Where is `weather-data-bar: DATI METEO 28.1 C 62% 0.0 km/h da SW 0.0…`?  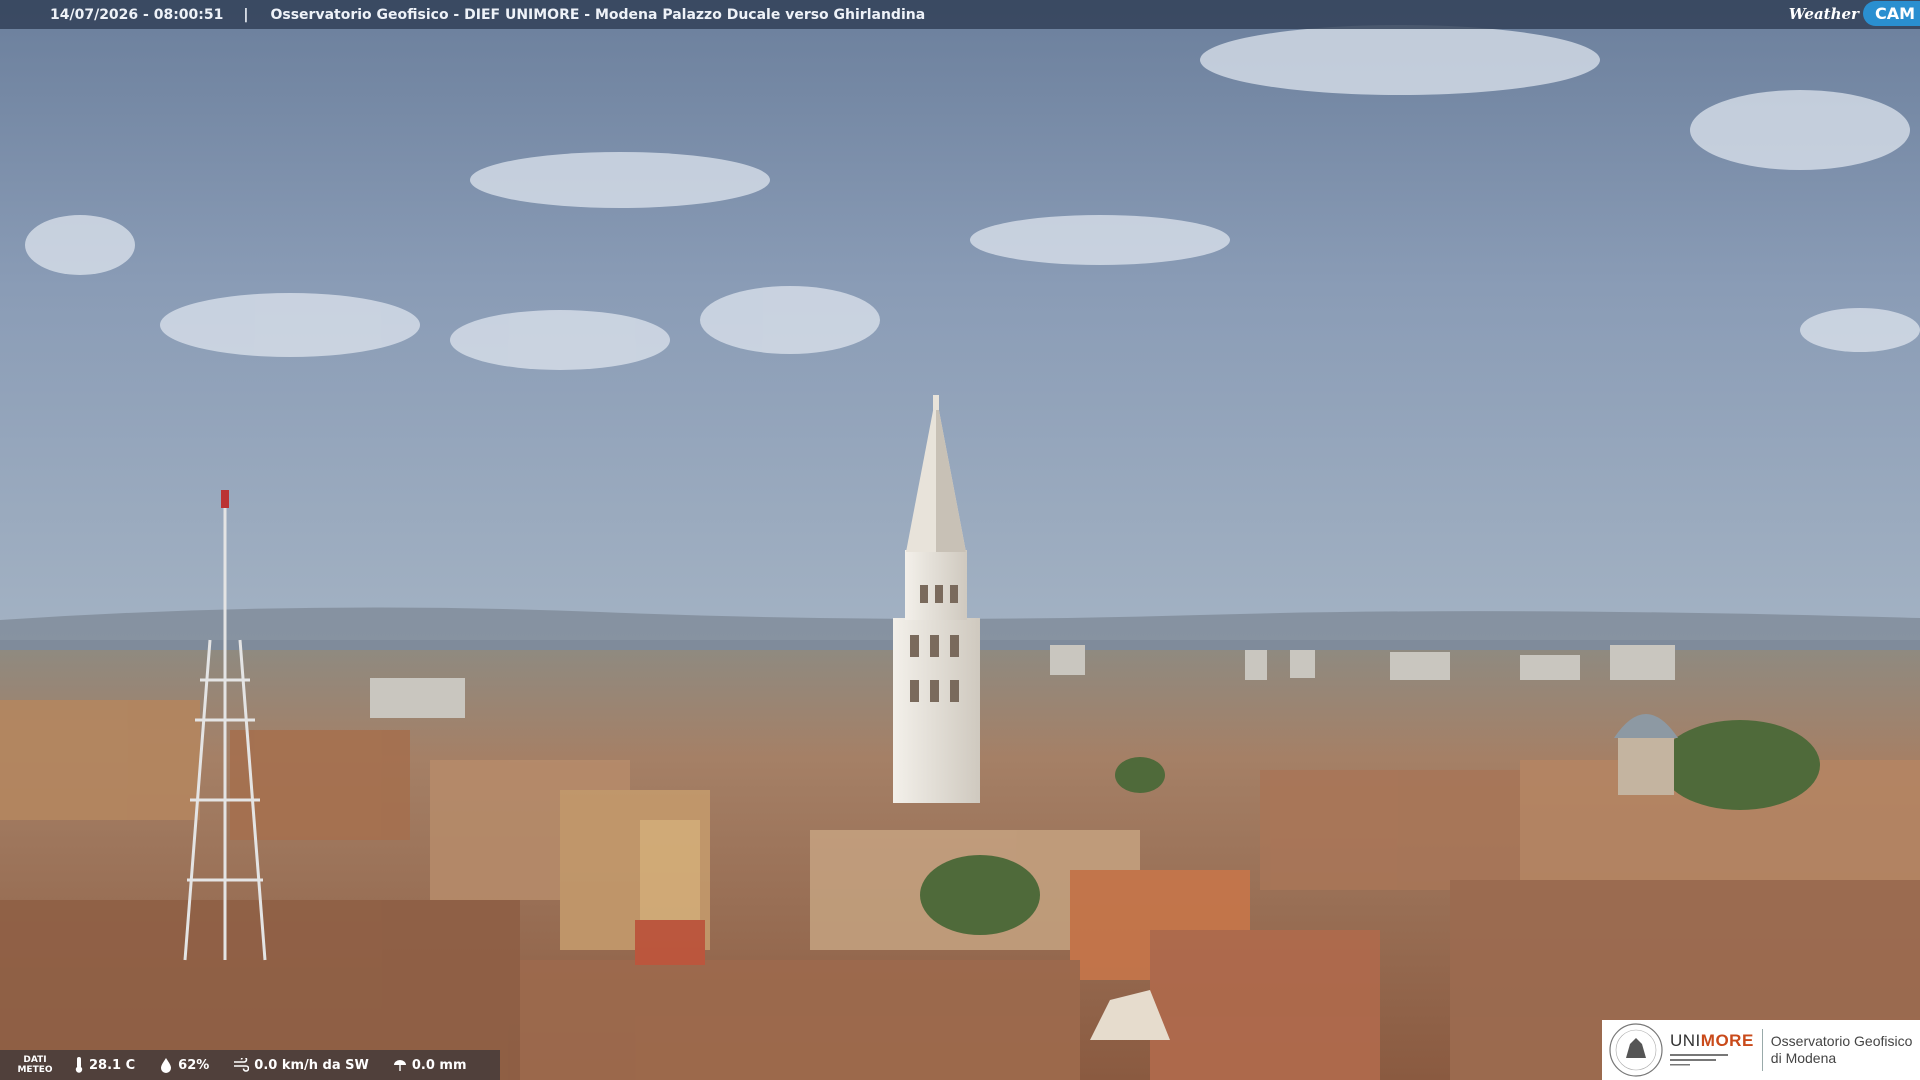
weather-data-bar: DATI METEO 28.1 C 62% 0.0 km/h da SW 0.0… is located at coordinates (250, 1065).